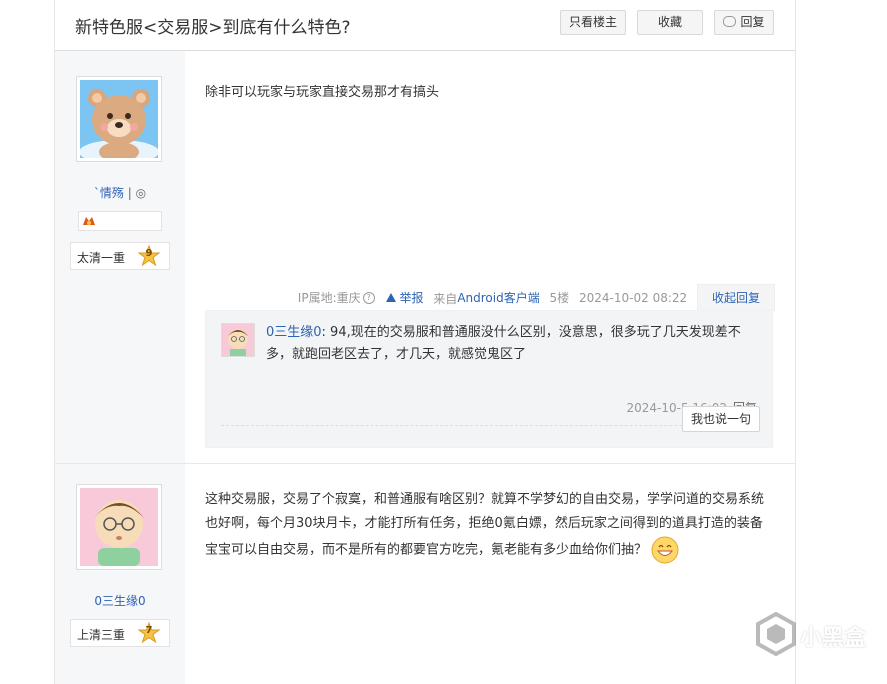  I want to click on level-number: 9, so click(149, 253).